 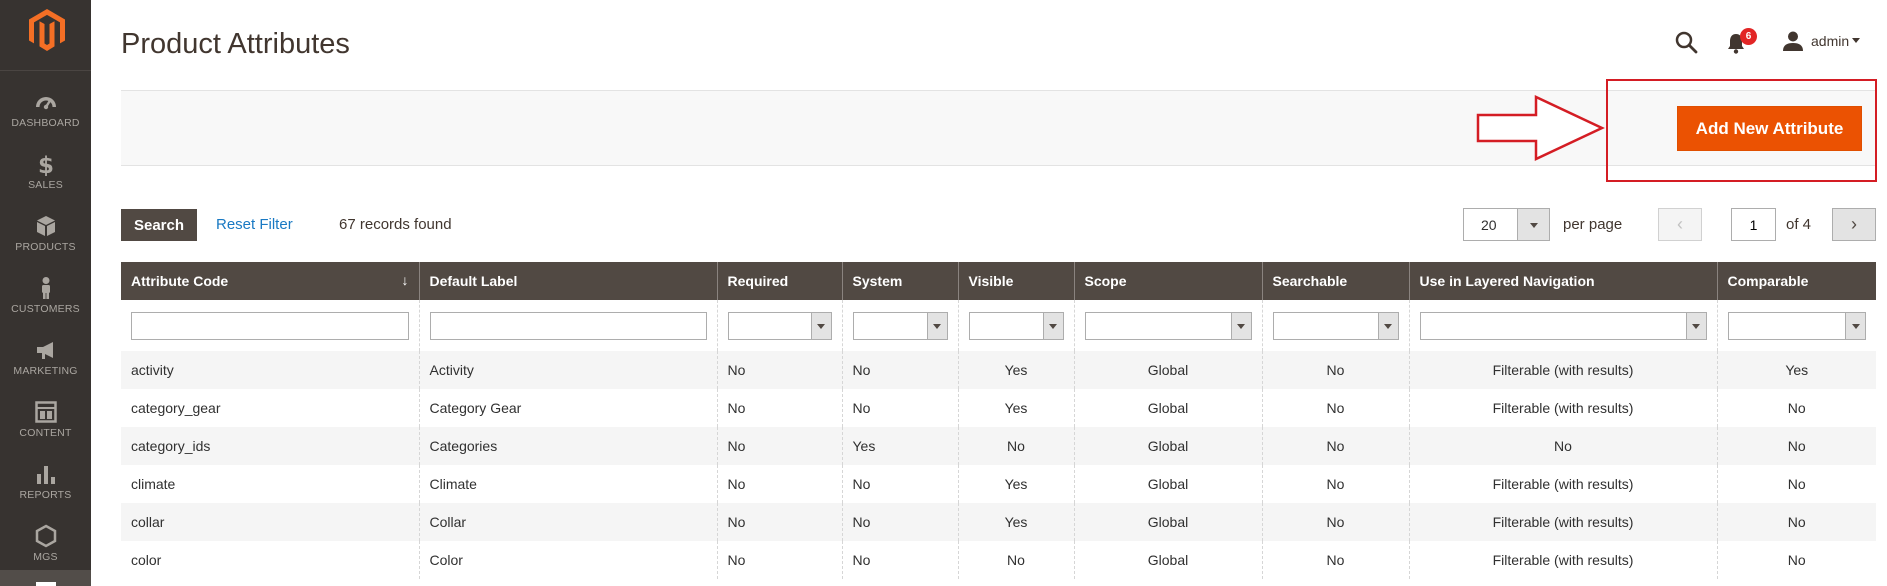 I want to click on sidebar-item-reports: REPORTS, so click(x=45, y=483).